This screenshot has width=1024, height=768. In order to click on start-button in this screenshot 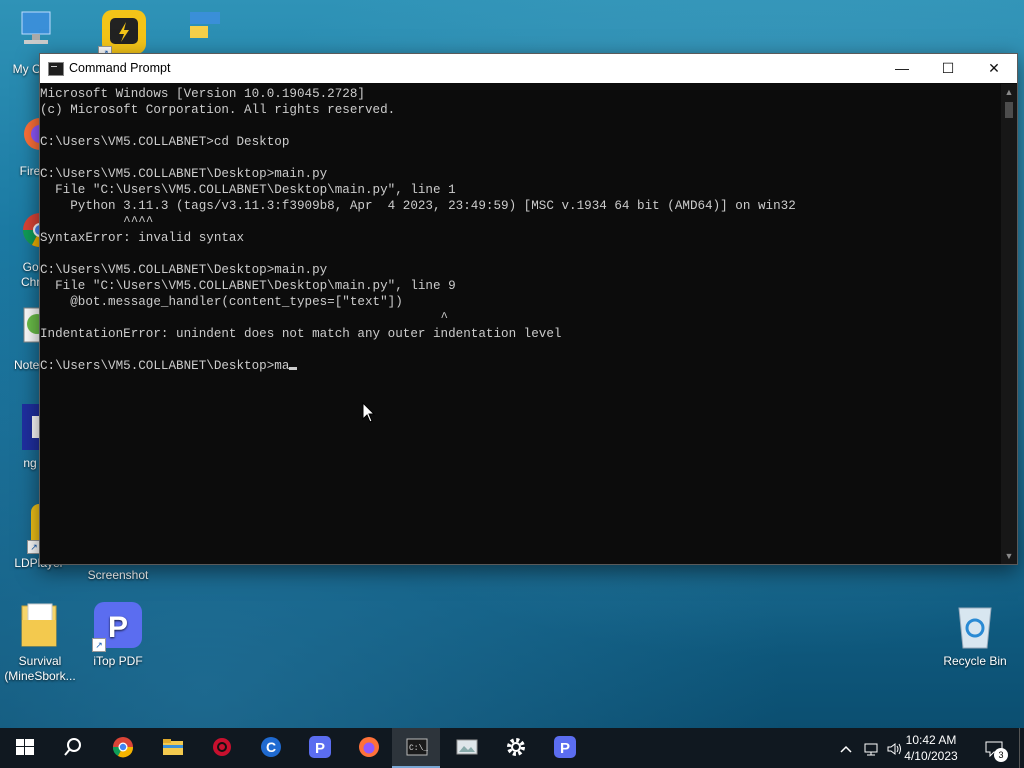, I will do `click(24, 748)`.